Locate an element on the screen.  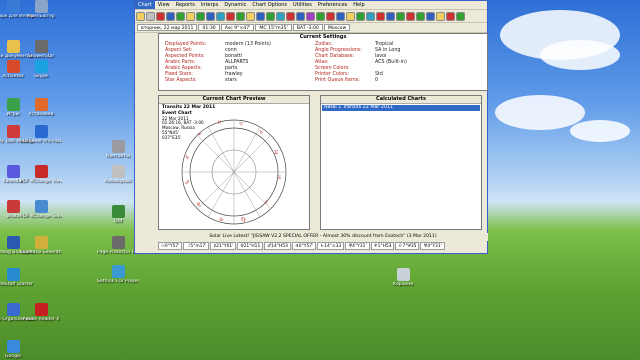
planet-position: ♆1°H53 is located at coordinates (382, 246).